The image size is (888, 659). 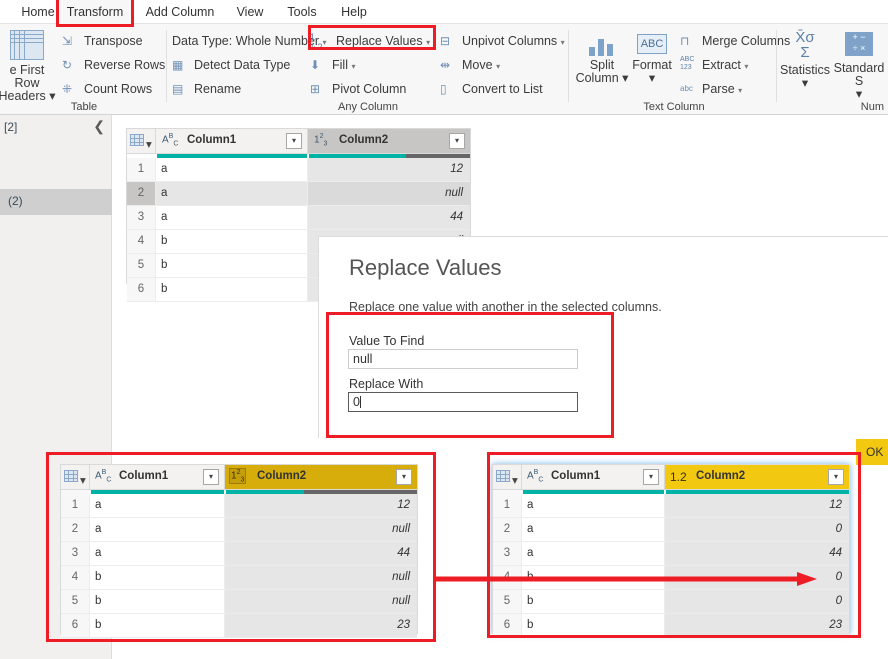 What do you see at coordinates (56, 202) in the screenshot?
I see `query-list-item-selected: (2)` at bounding box center [56, 202].